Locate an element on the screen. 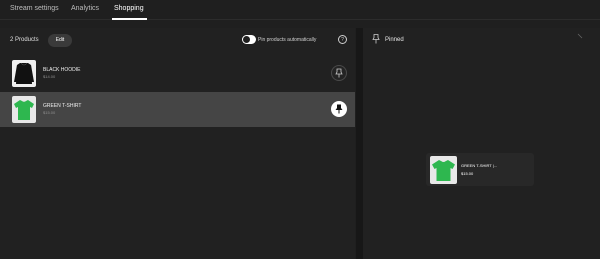  help-icon: ? is located at coordinates (342, 39).